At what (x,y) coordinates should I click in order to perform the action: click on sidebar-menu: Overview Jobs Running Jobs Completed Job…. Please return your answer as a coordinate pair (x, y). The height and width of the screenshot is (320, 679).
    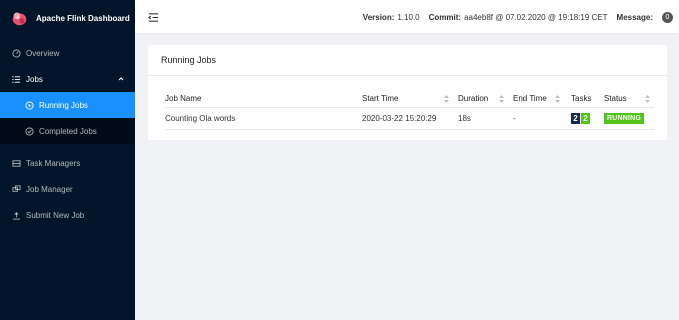
    Looking at the image, I should click on (67, 134).